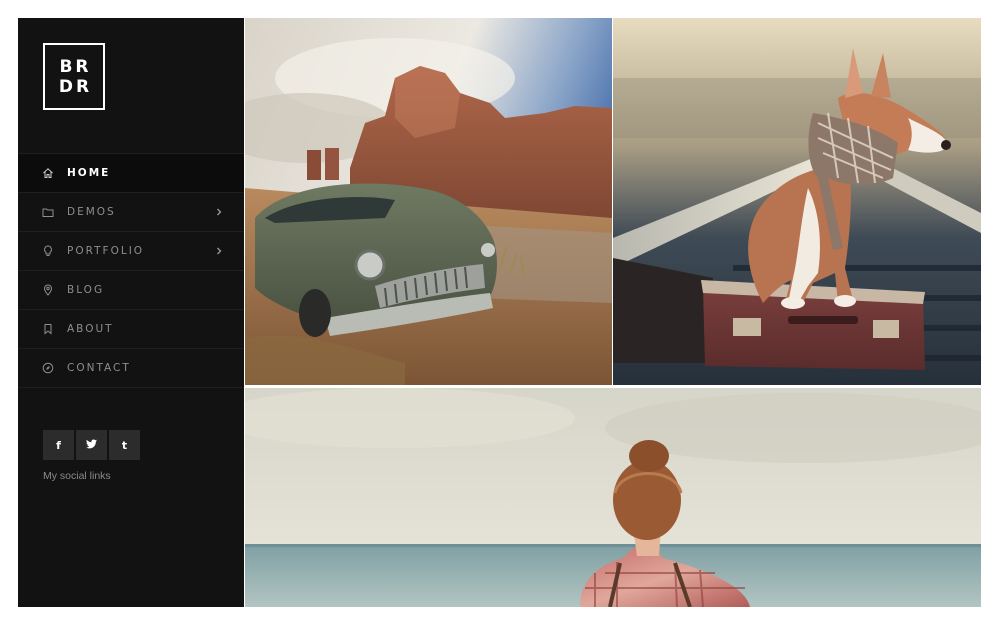  I want to click on tumblr-icon: t, so click(124, 445).